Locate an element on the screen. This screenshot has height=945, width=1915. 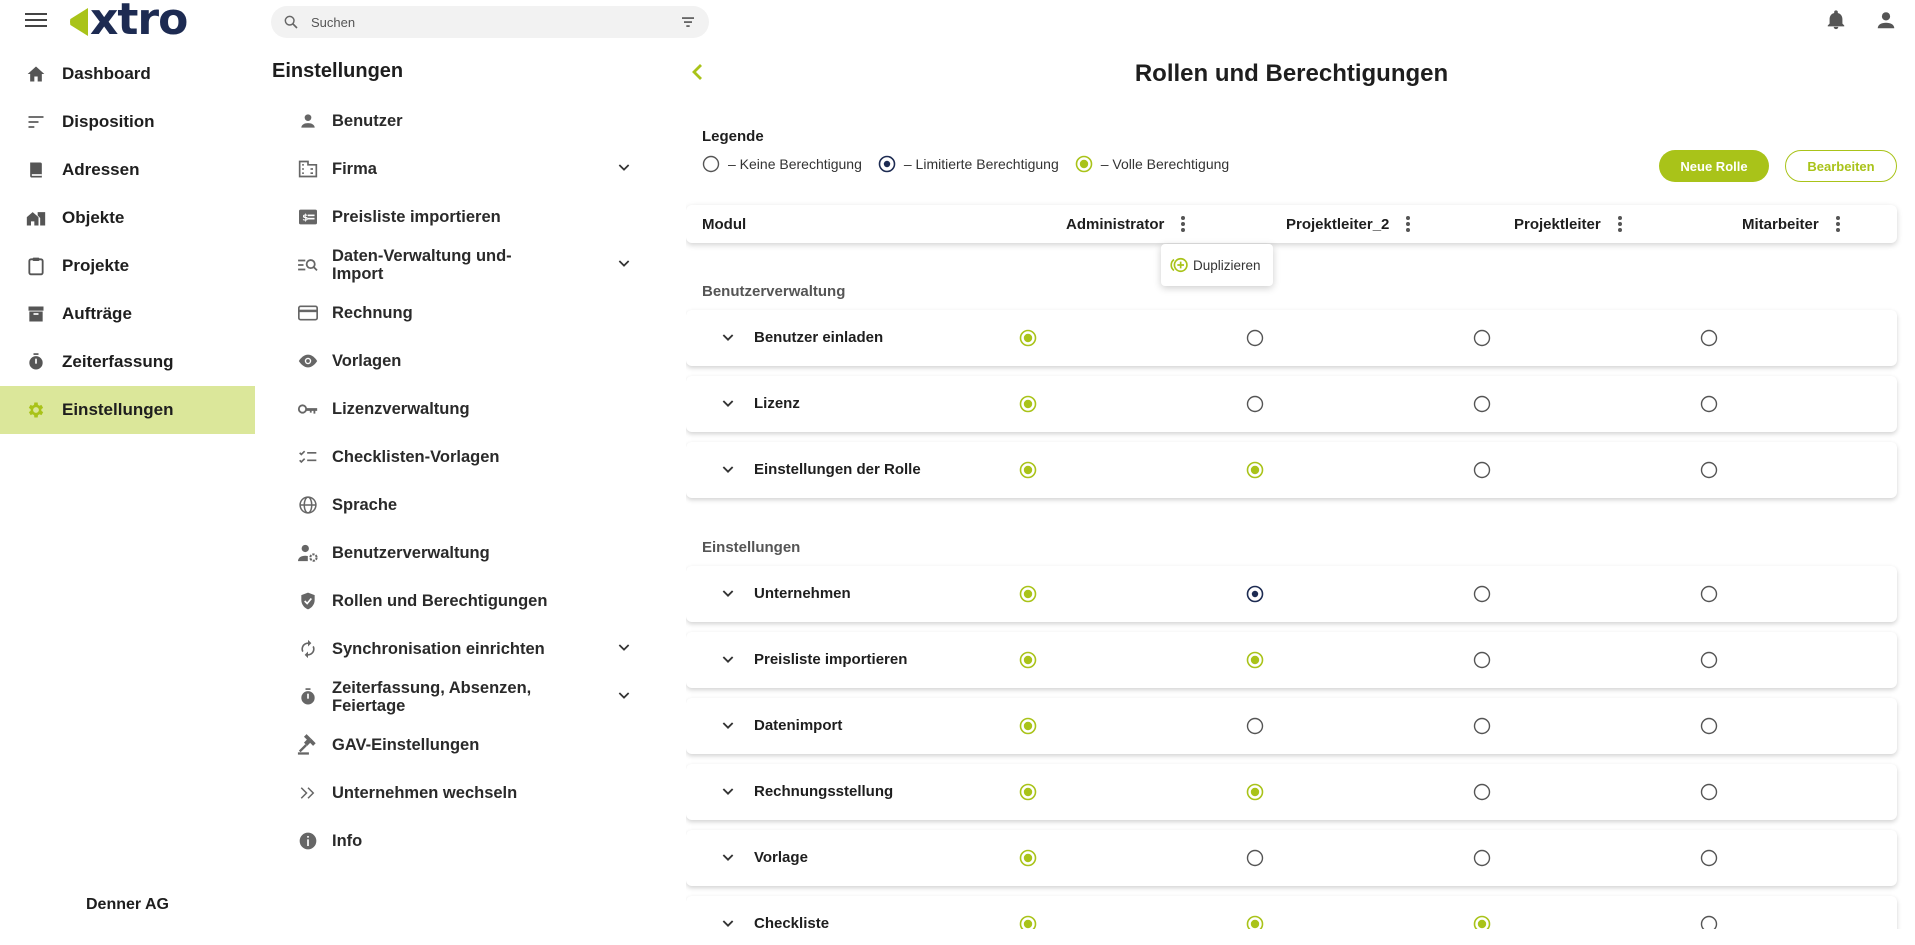
settings-item-checklisten: Checklisten-Vorlagen is located at coordinates (452, 457).